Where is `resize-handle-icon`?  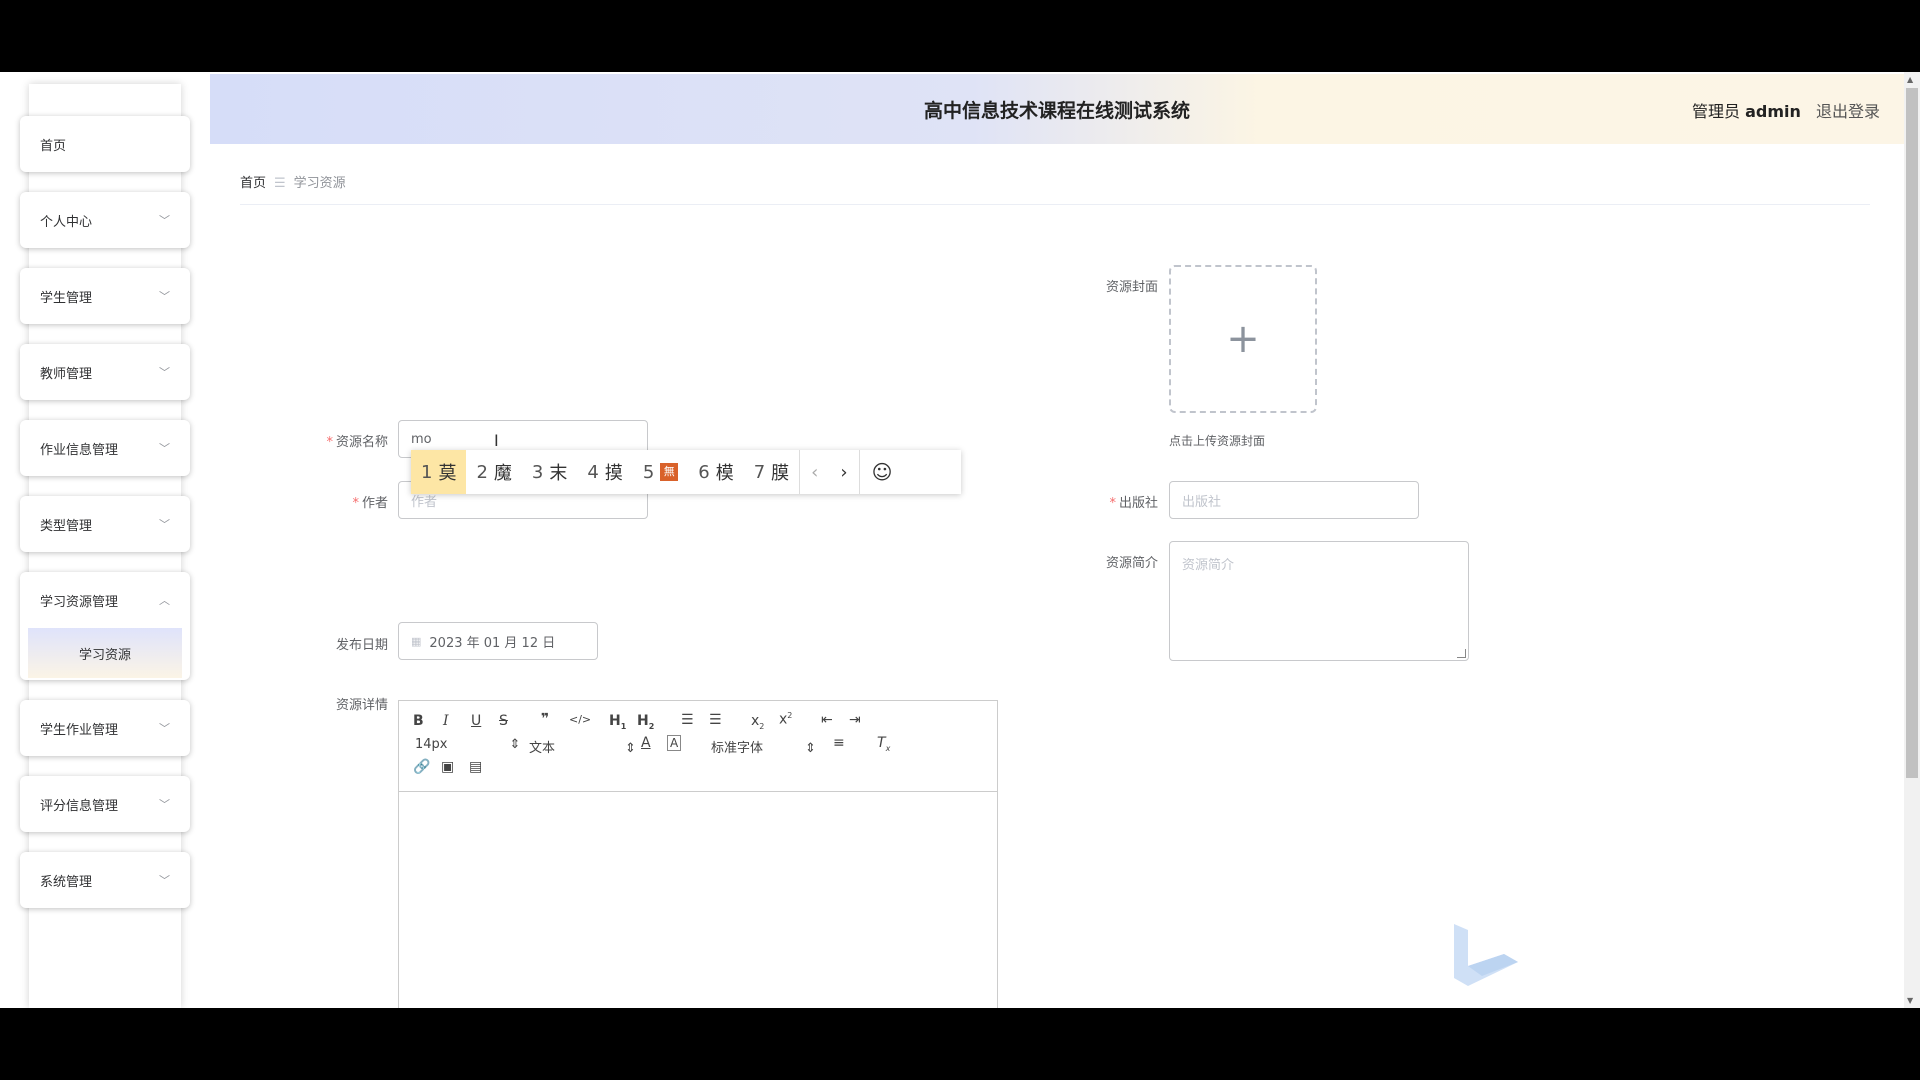 resize-handle-icon is located at coordinates (1461, 653).